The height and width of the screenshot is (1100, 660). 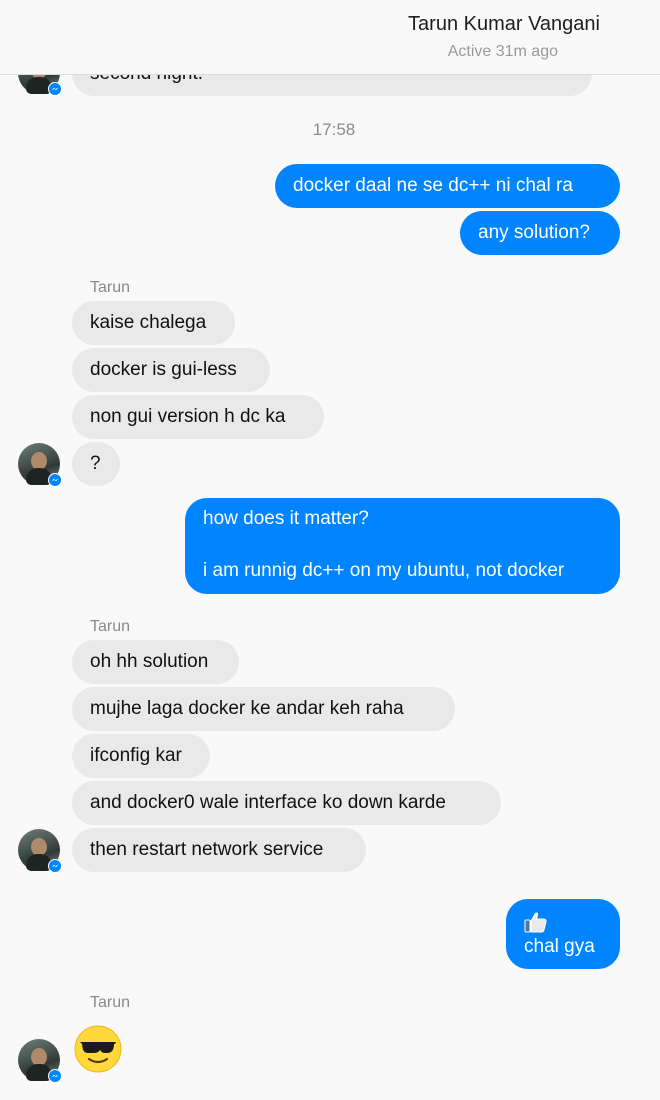 What do you see at coordinates (219, 850) in the screenshot?
I see `incoming-message: then restart network service` at bounding box center [219, 850].